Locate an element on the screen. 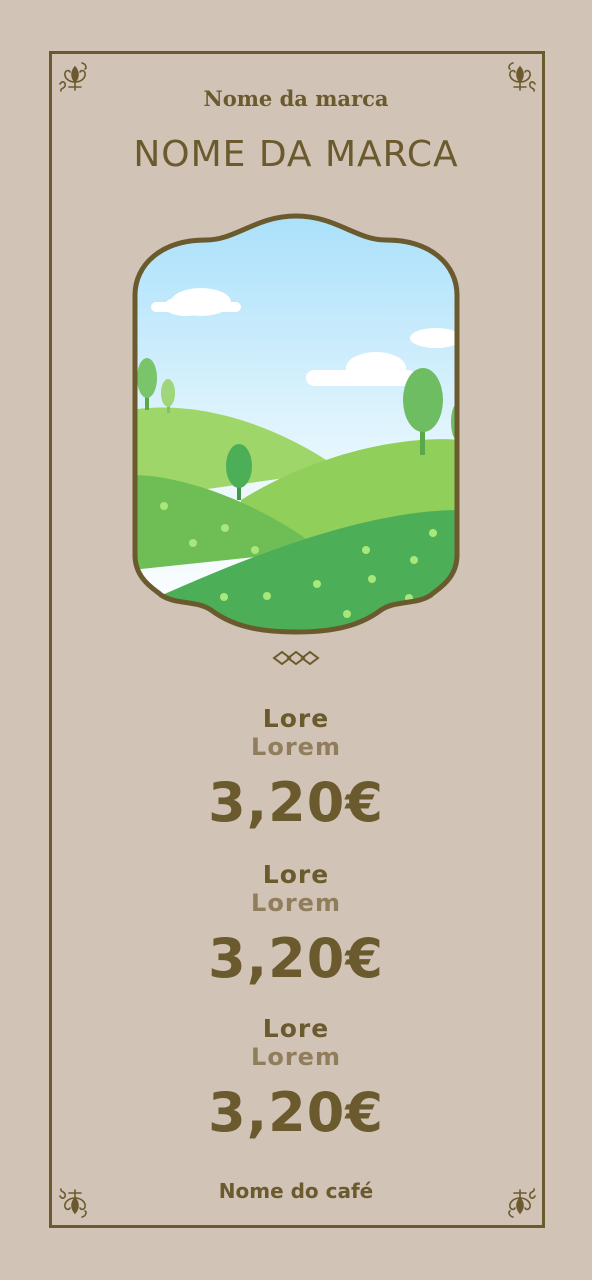  cafe-name: Nome do café is located at coordinates (296, 1191).